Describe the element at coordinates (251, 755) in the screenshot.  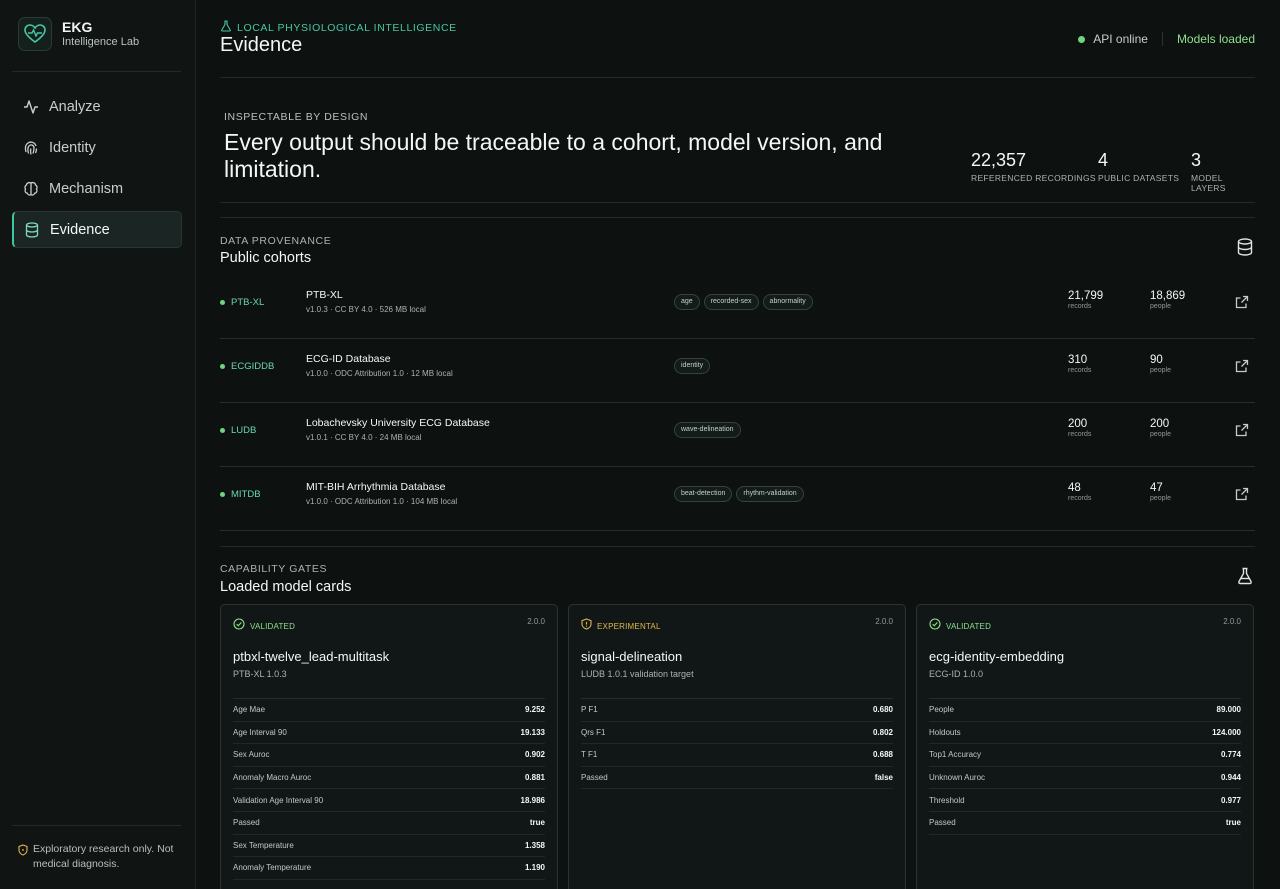
I see `metric-key: Sex Auroc` at that location.